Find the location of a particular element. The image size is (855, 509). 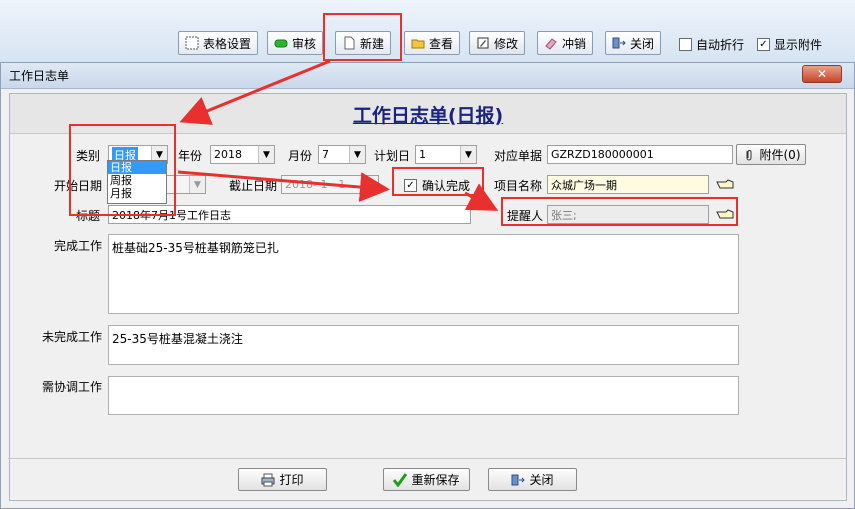

folder-icon is located at coordinates (418, 44).